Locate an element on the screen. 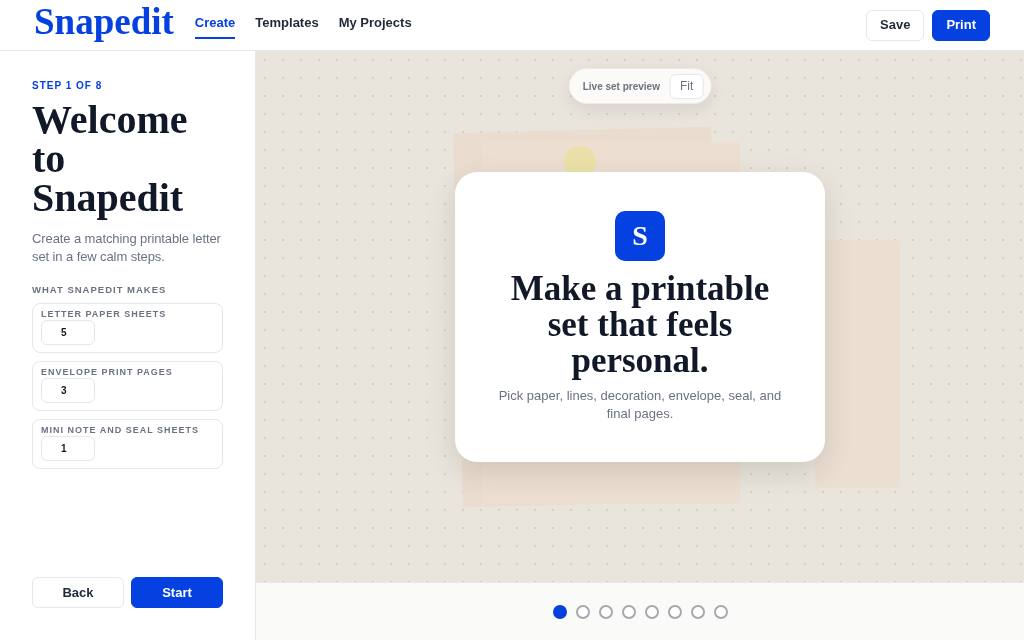 Image resolution: width=1024 pixels, height=640 pixels. welcome-description: Create a matching printable letter set in a few calm steps. is located at coordinates (127, 248).